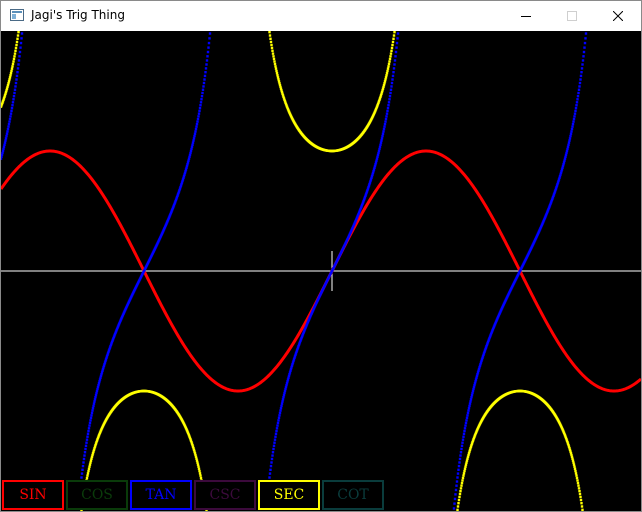 The width and height of the screenshot is (642, 512). Describe the element at coordinates (78, 15) in the screenshot. I see `window-title: Jagi's Trig Thing` at that location.